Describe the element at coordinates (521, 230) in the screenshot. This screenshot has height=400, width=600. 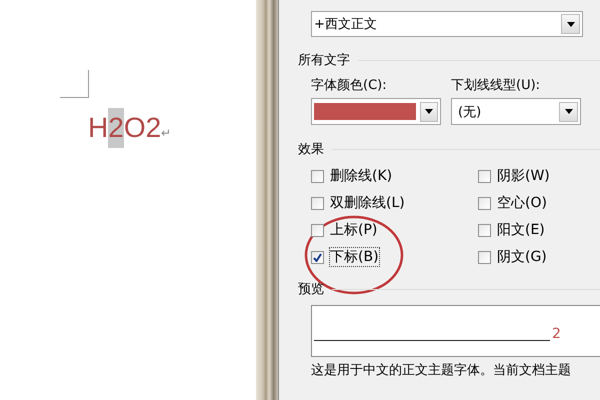
I see `checkbox-label: 阳文(E)` at that location.